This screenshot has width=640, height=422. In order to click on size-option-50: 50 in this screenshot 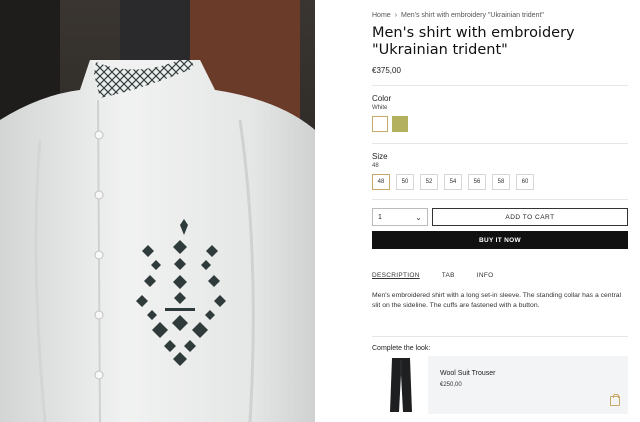, I will do `click(405, 182)`.